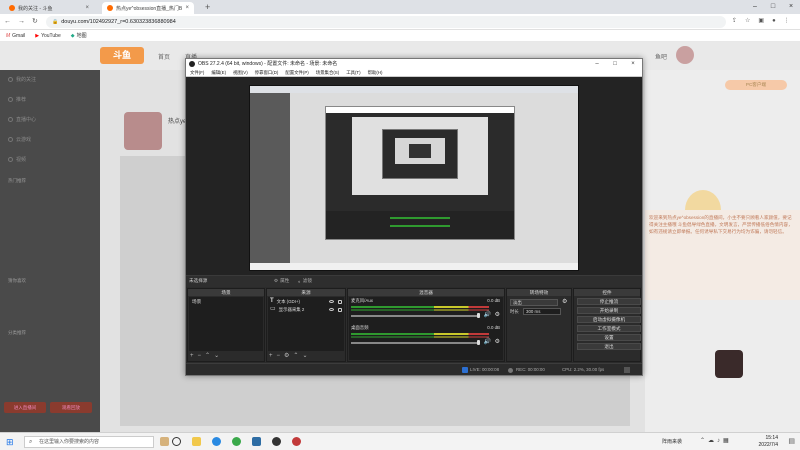 The height and width of the screenshot is (450, 800). I want to click on windows-start-icon: ⊞, so click(10, 442).